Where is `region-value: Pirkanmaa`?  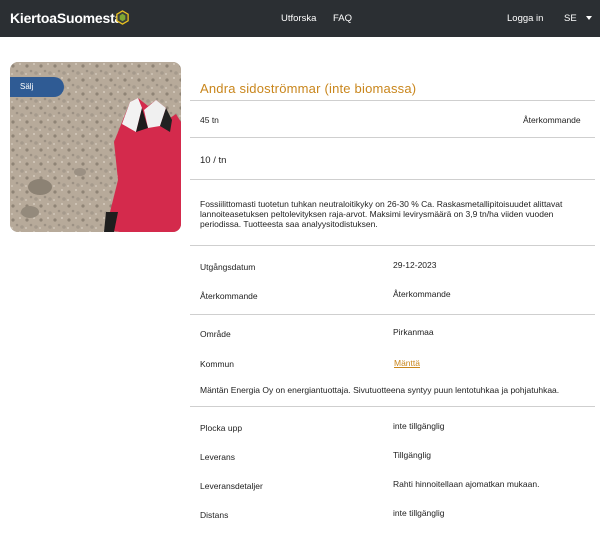 region-value: Pirkanmaa is located at coordinates (413, 332).